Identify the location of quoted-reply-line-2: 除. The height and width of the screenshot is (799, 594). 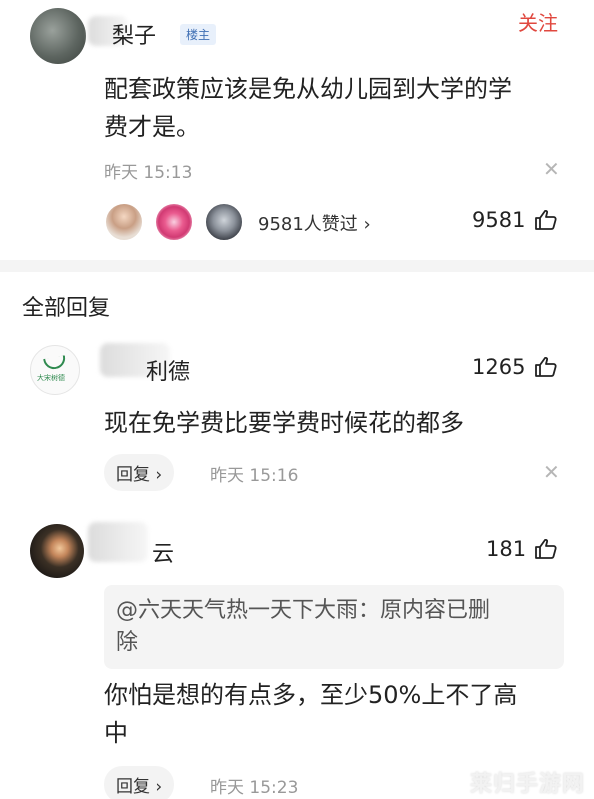
(127, 642).